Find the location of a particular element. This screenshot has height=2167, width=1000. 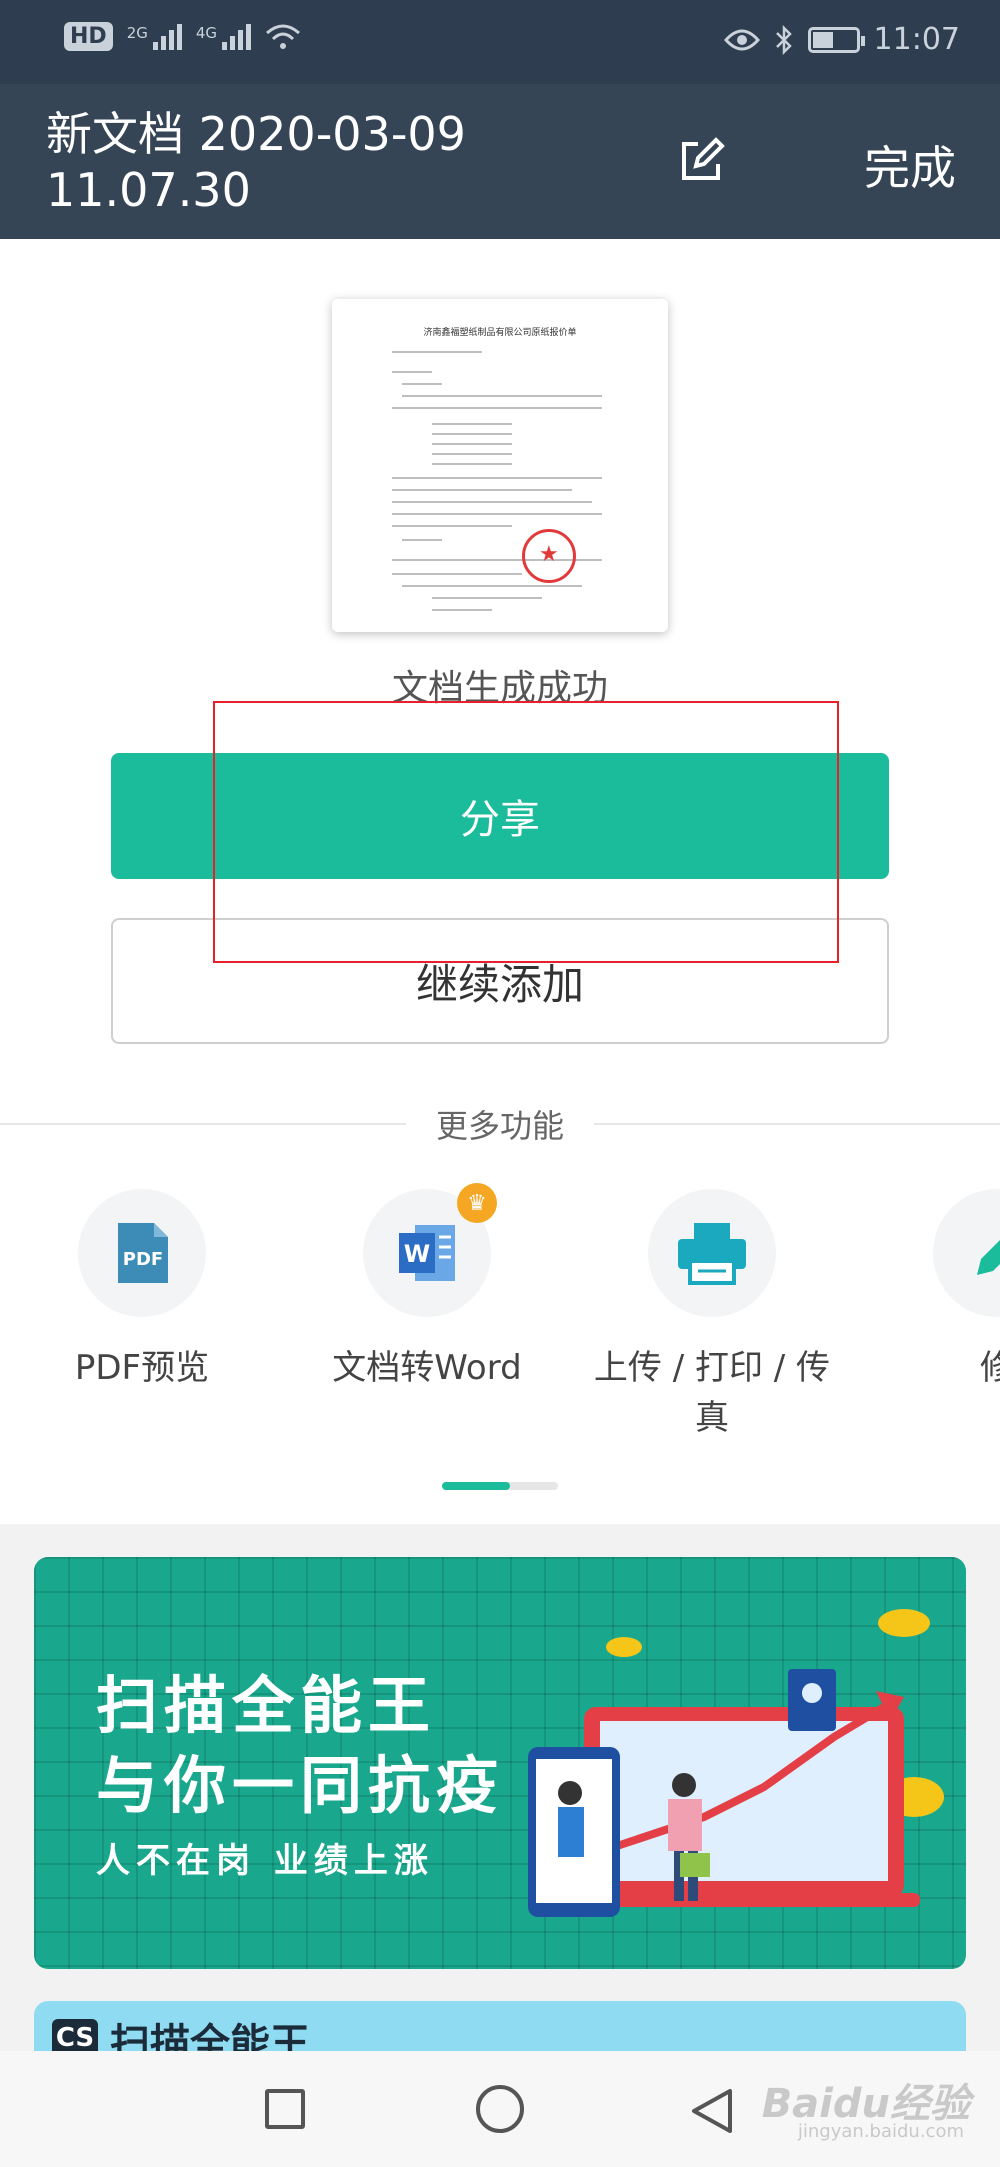

app-header: 新文档 2020-03-09 11.07.30 完成 is located at coordinates (500, 161).